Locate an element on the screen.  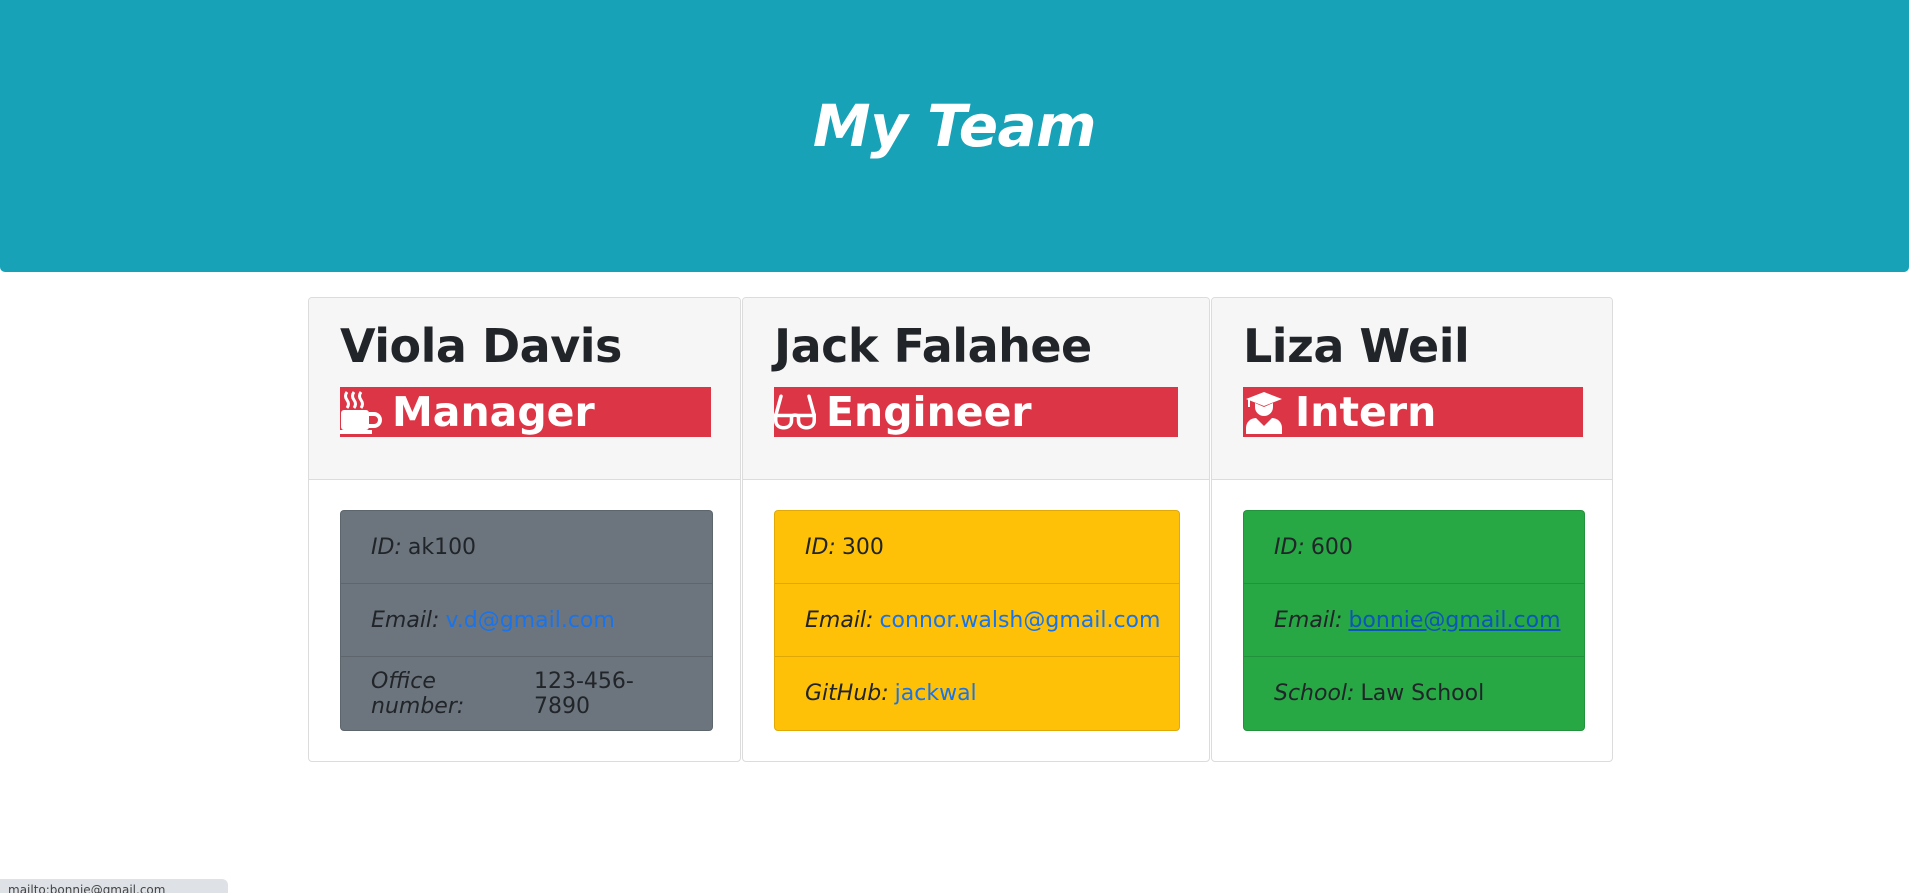
employee-name: Viola Davis is located at coordinates (481, 346).